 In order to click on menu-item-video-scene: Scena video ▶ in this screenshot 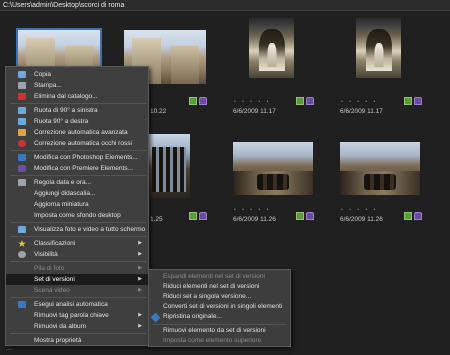, I will do `click(77, 290)`.